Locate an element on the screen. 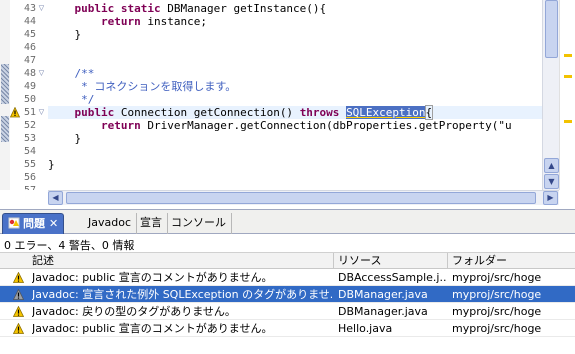 The width and height of the screenshot is (575, 354). horizontal-scrollbar: ◀ ▶ is located at coordinates (303, 197).